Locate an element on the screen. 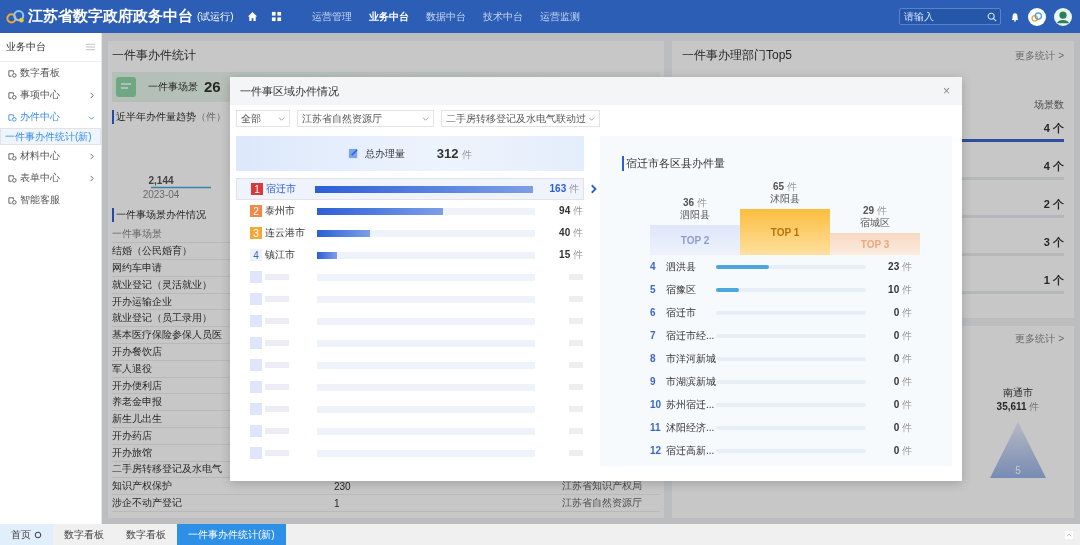  stat-label: 一件事场景 is located at coordinates (173, 86).